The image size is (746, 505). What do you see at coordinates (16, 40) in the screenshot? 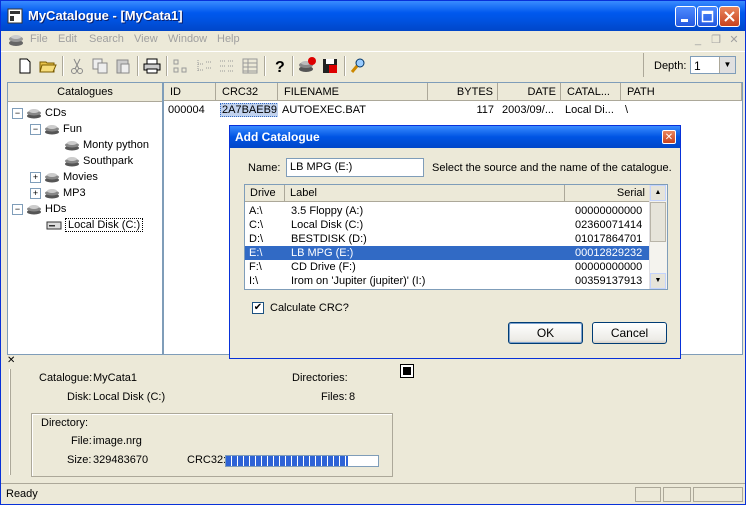
I see `mdi-document-icon` at bounding box center [16, 40].